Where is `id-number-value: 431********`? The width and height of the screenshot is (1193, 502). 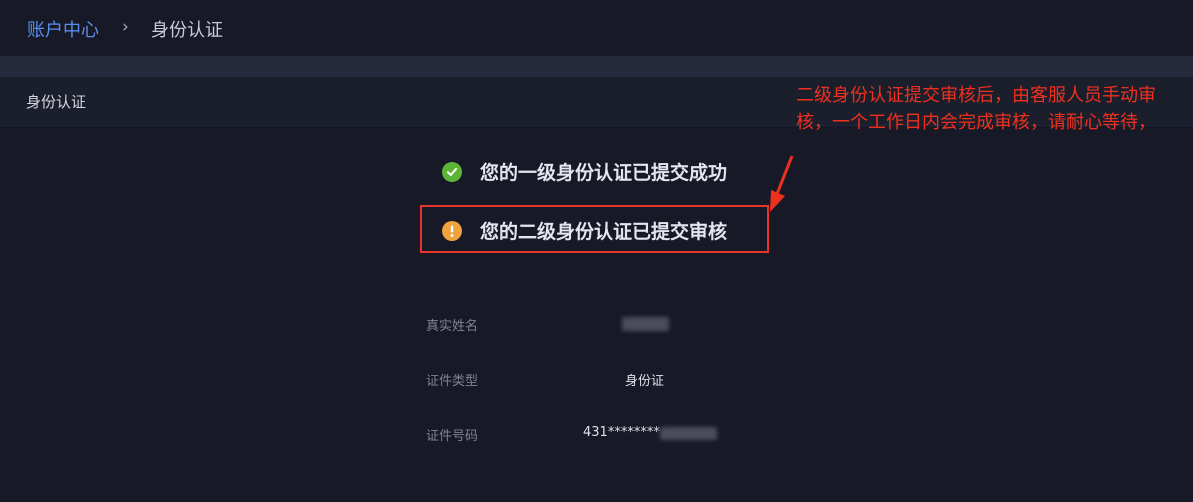 id-number-value: 431******** is located at coordinates (621, 432).